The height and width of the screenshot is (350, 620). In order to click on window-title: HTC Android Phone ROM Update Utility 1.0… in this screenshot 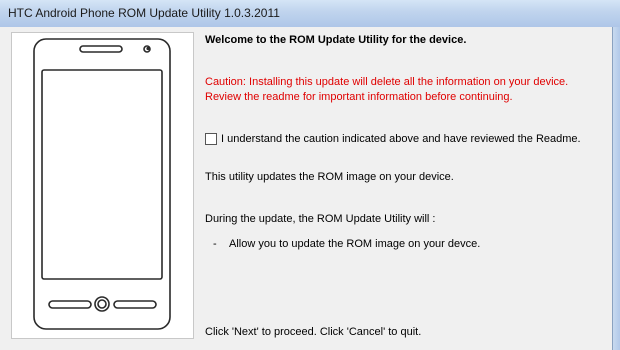, I will do `click(144, 13)`.